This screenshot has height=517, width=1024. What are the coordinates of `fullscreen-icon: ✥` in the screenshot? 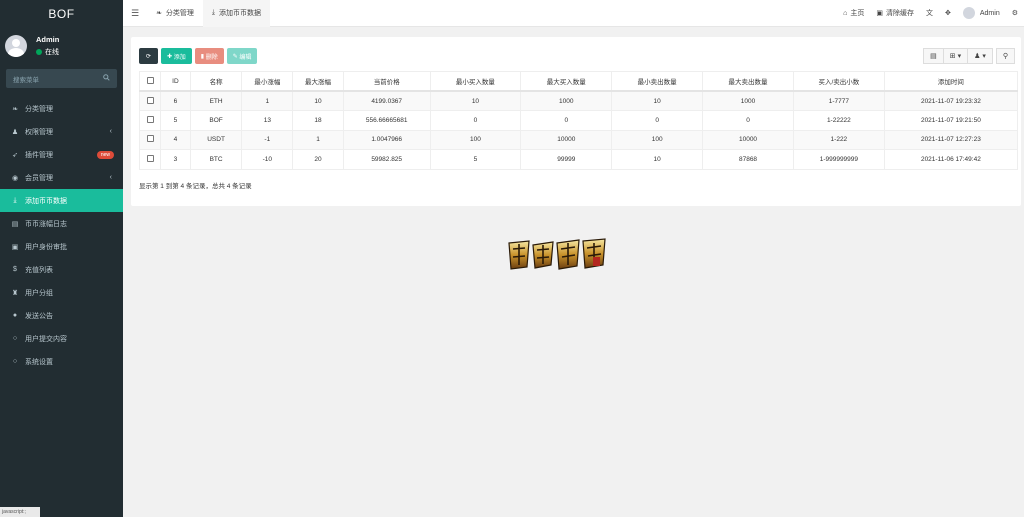 It's located at (948, 13).